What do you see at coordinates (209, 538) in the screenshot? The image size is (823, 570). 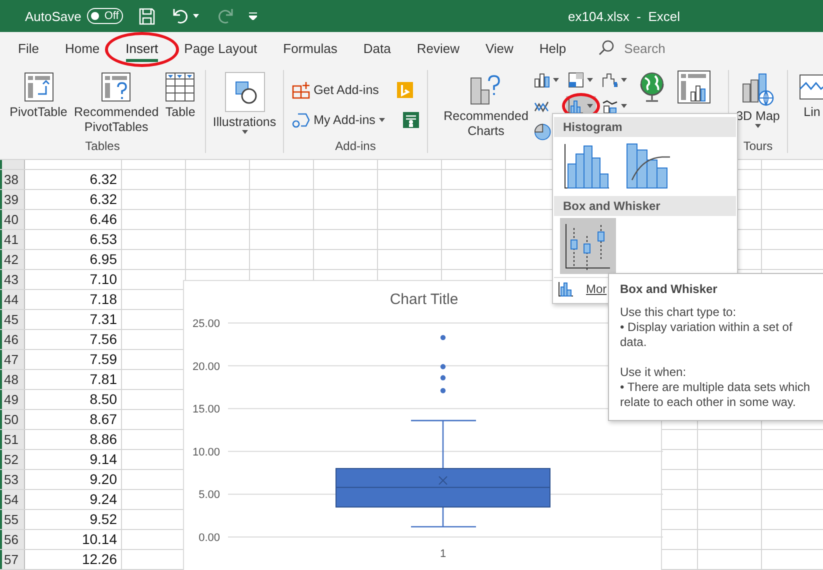 I see `axis-label: 0.00` at bounding box center [209, 538].